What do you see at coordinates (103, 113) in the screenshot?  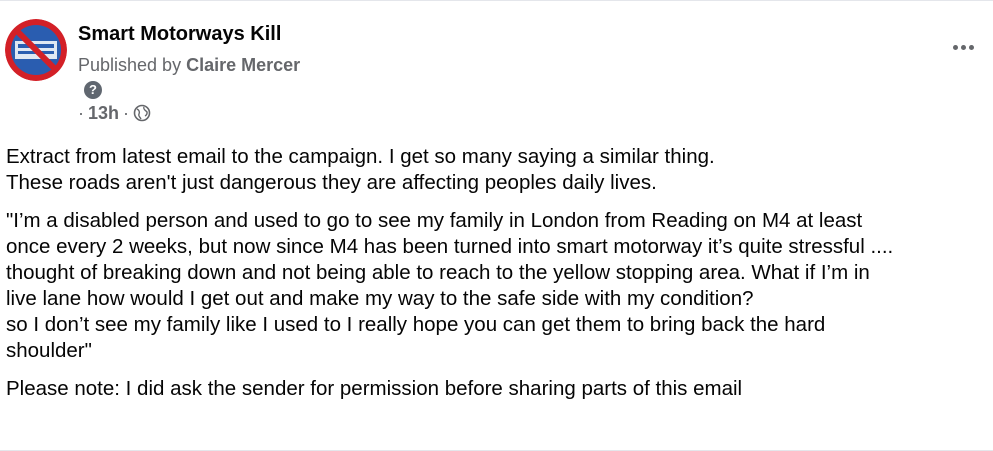 I see `post-timestamp-link: 13h` at bounding box center [103, 113].